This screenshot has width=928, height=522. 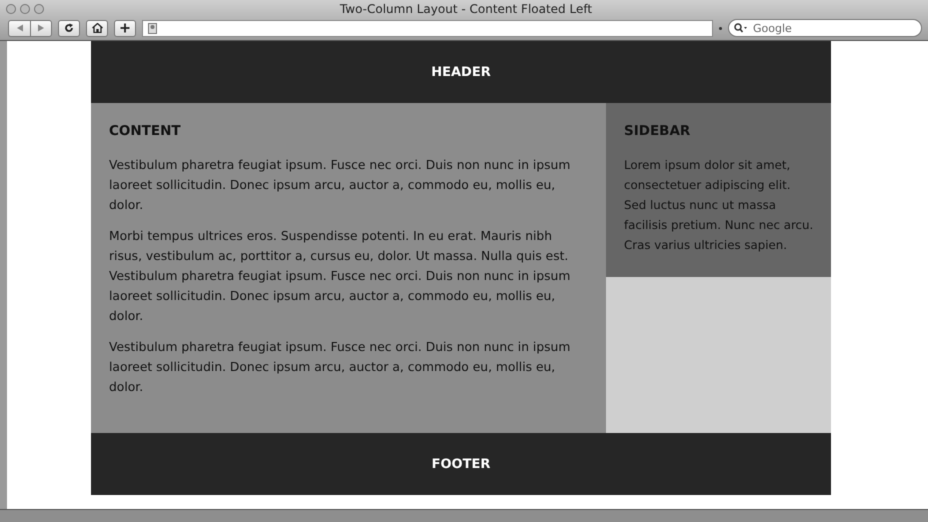 I want to click on window-title: Two-Column Layout - Content Floated Left, so click(x=466, y=9).